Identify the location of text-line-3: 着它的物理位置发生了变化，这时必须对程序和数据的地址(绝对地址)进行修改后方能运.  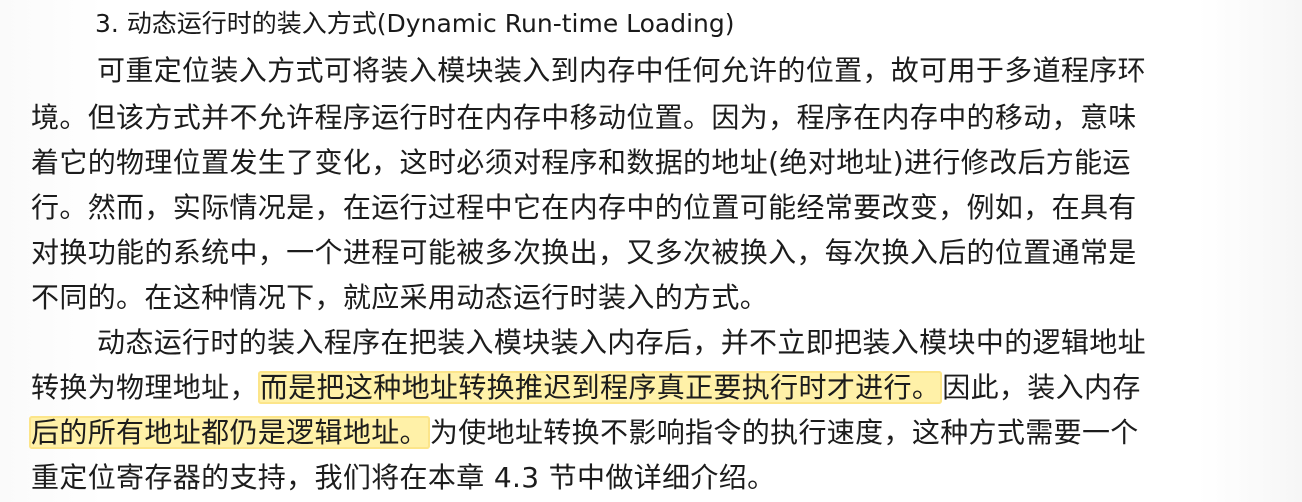
(581, 162).